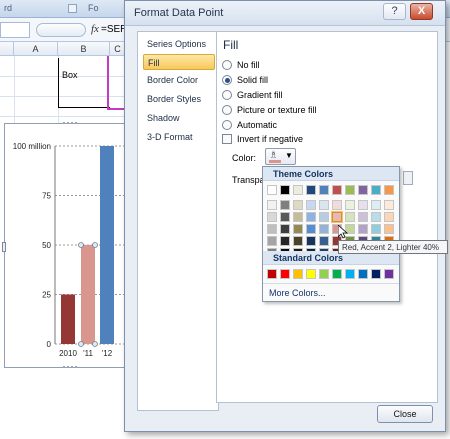  Describe the element at coordinates (7, 49) in the screenshot. I see `select-all-corner` at that location.